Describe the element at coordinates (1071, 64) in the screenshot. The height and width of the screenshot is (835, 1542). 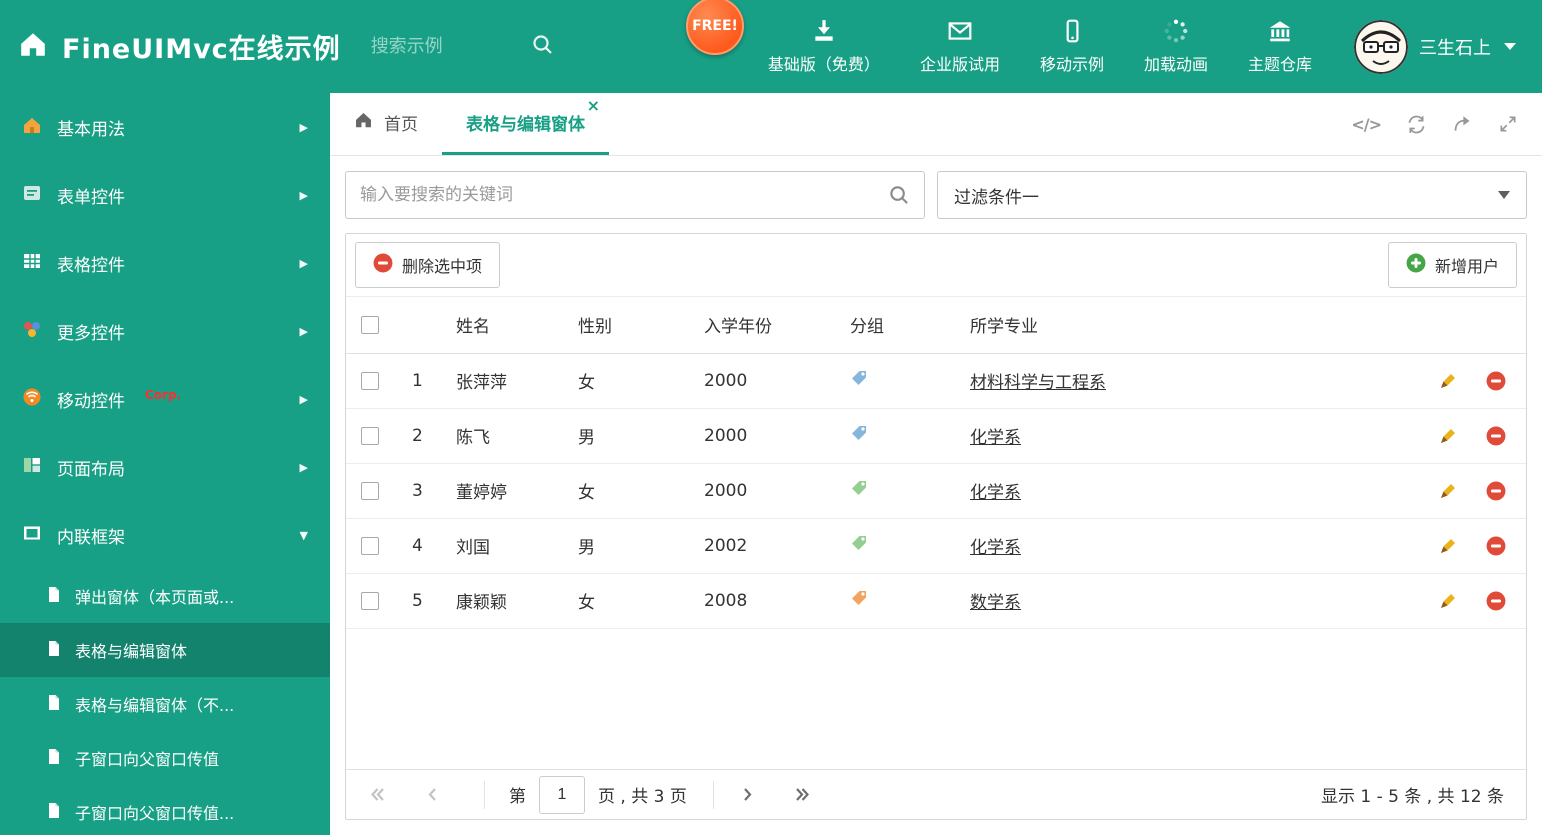
I see `nav-label: 移动示例` at that location.